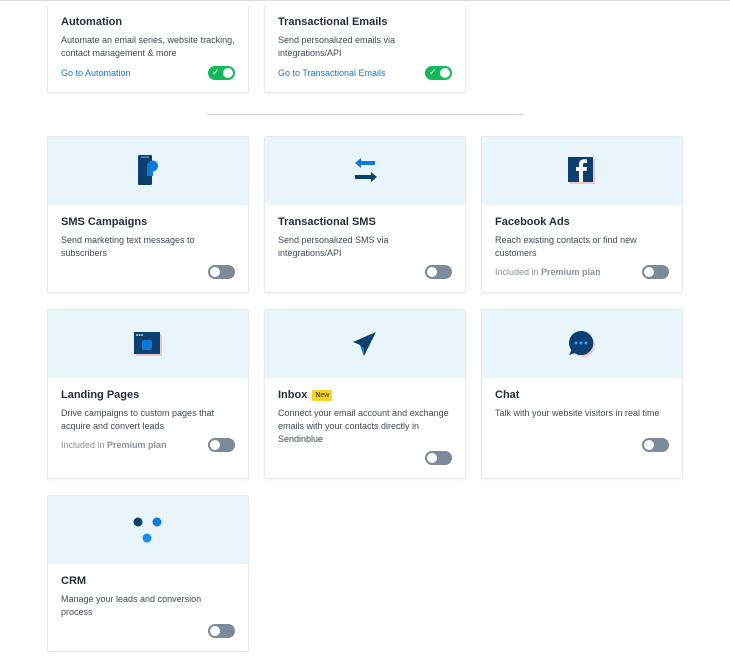  I want to click on paper-plane-icon, so click(364, 344).